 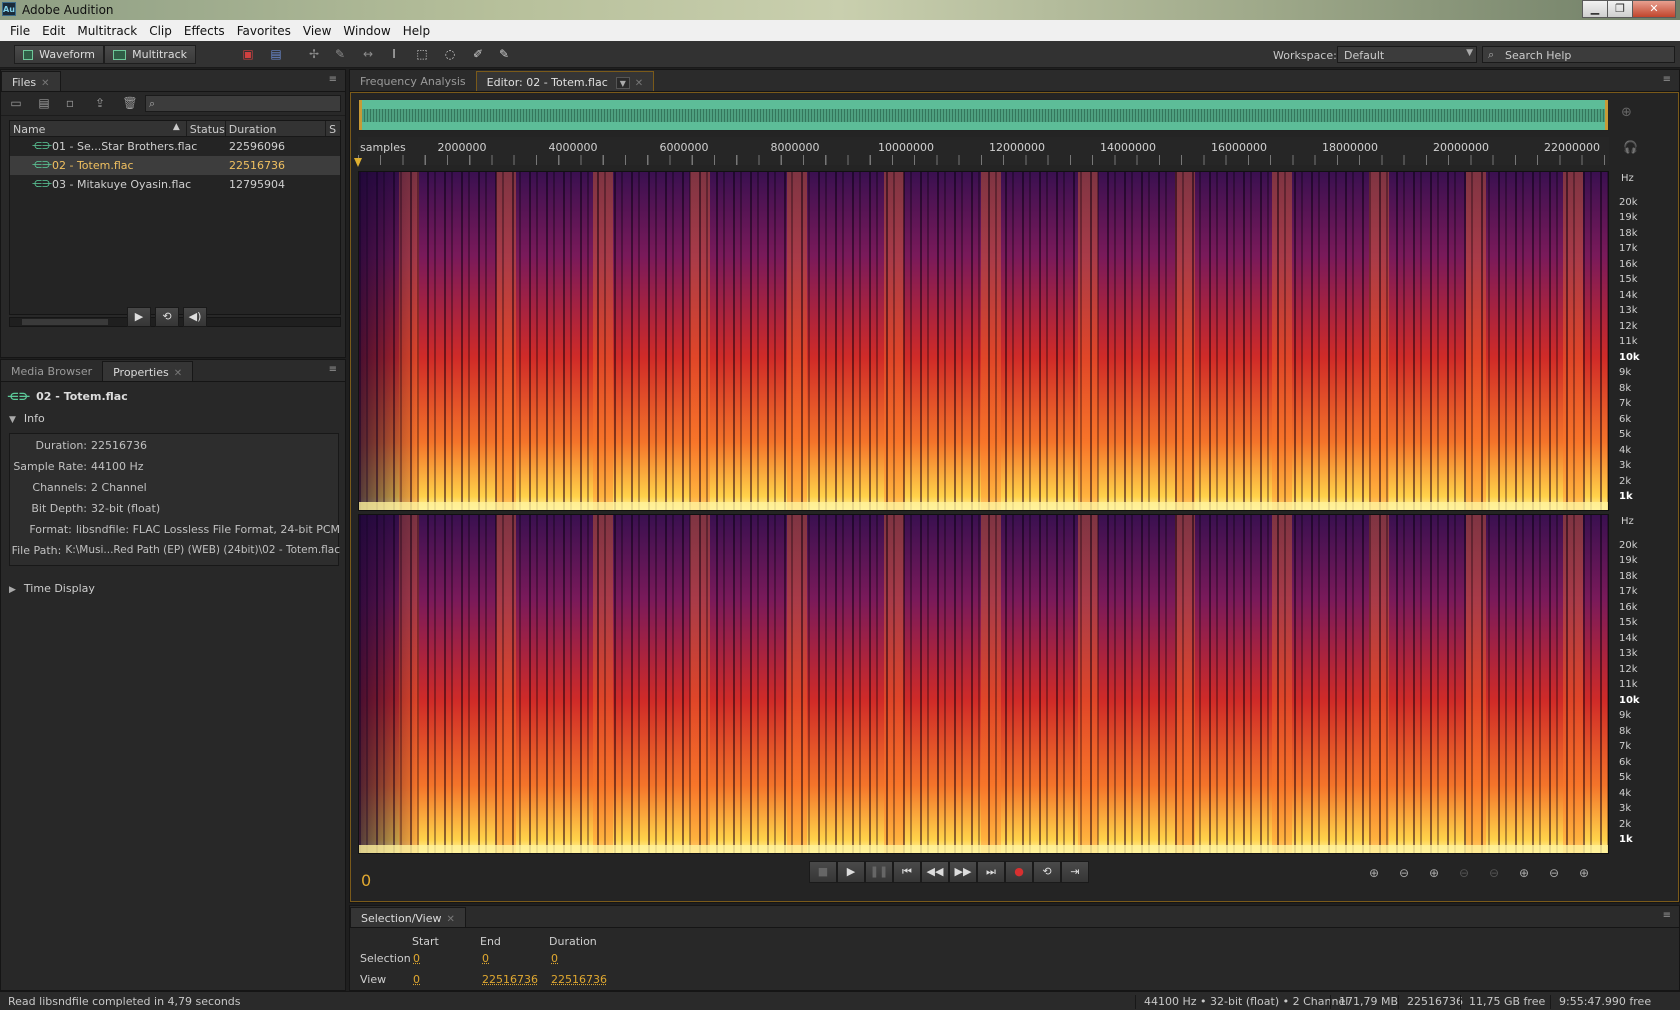 I want to click on file-row: ⋲⋺ 03 - Mitakuye Oyasin.flac 12795904, so click(x=175, y=184).